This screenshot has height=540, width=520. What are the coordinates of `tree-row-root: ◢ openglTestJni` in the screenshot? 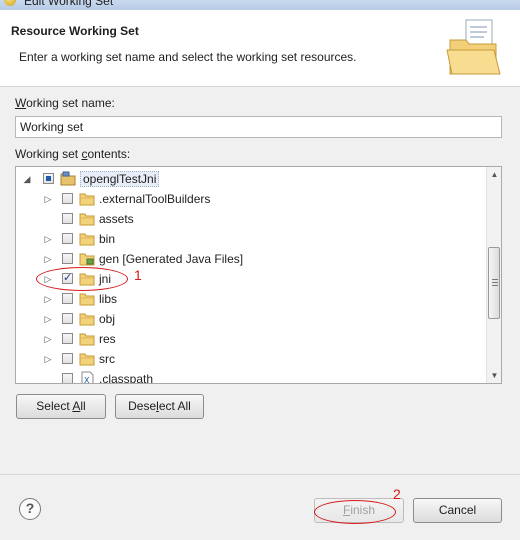 It's located at (251, 179).